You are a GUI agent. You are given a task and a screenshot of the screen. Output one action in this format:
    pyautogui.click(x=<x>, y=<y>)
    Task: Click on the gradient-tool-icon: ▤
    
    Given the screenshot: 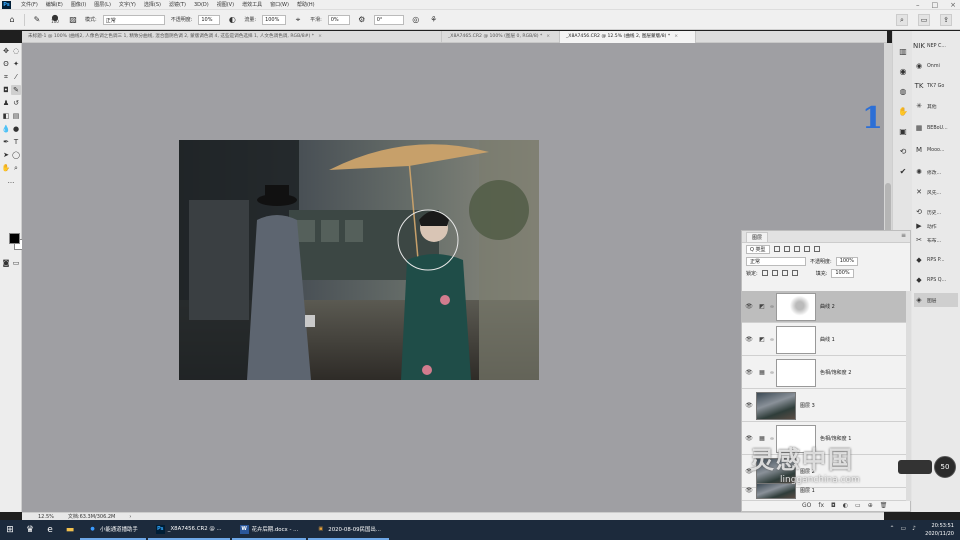 What is the action you would take?
    pyautogui.click(x=16, y=116)
    